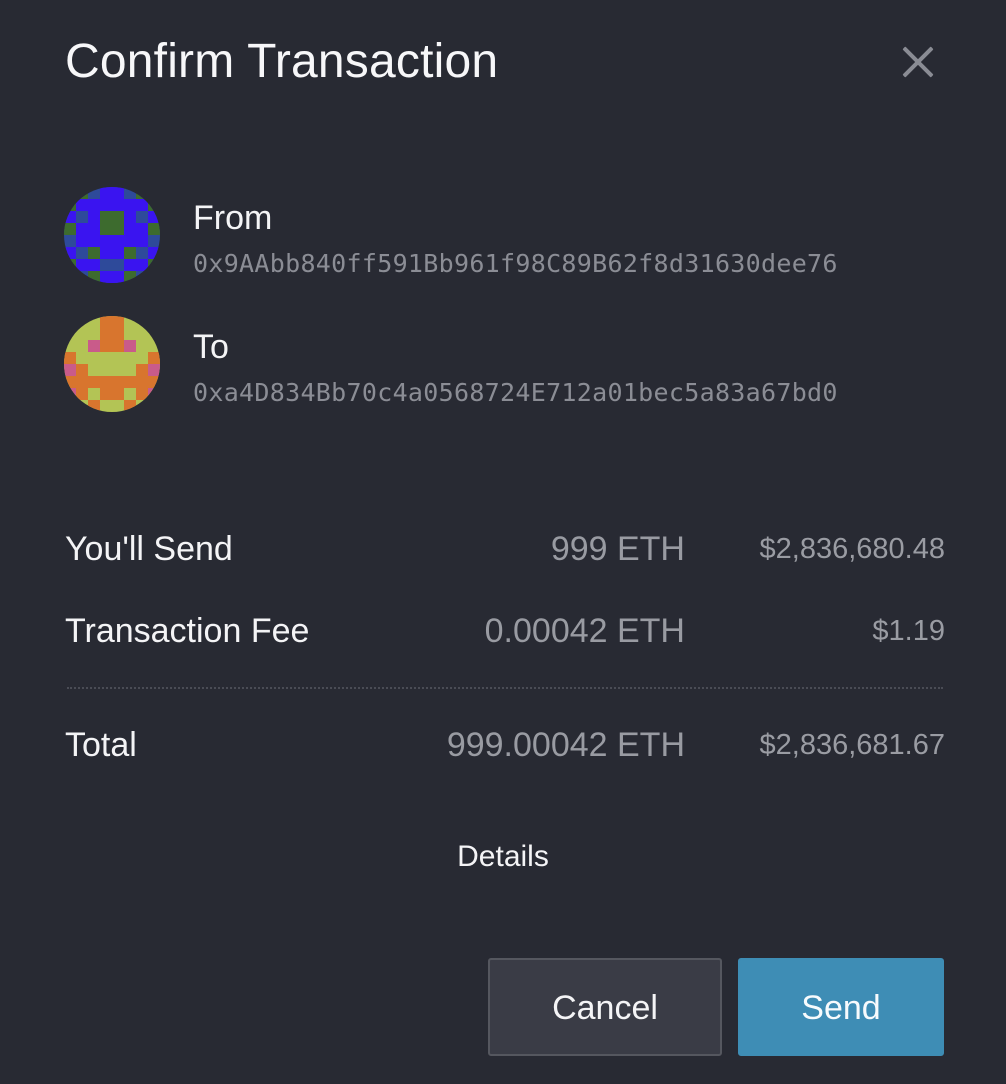  I want to click on summary-row-send: You'll Send 999 ETH $2,836,680.48, so click(505, 549).